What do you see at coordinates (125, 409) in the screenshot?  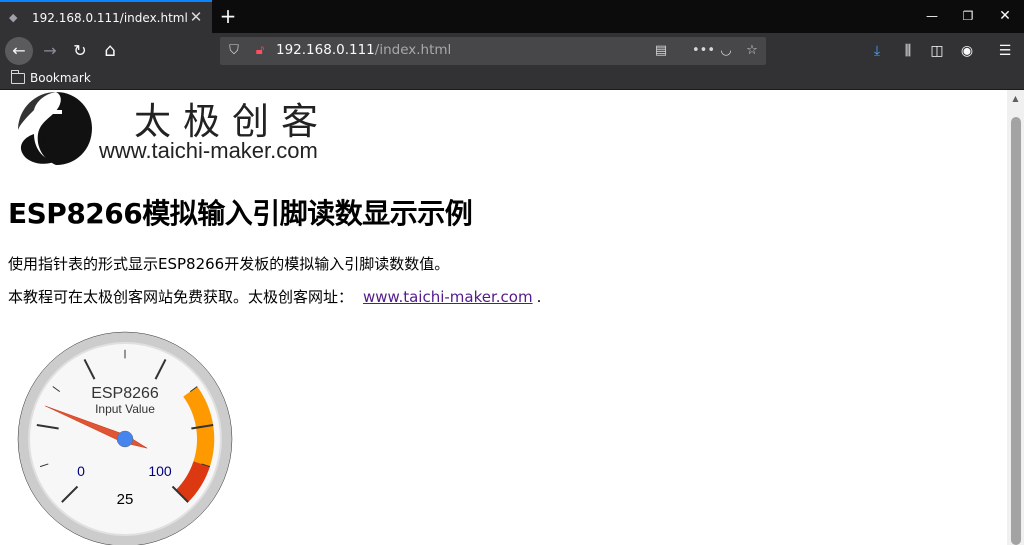 I see `gauge-subtitle: Input Value` at bounding box center [125, 409].